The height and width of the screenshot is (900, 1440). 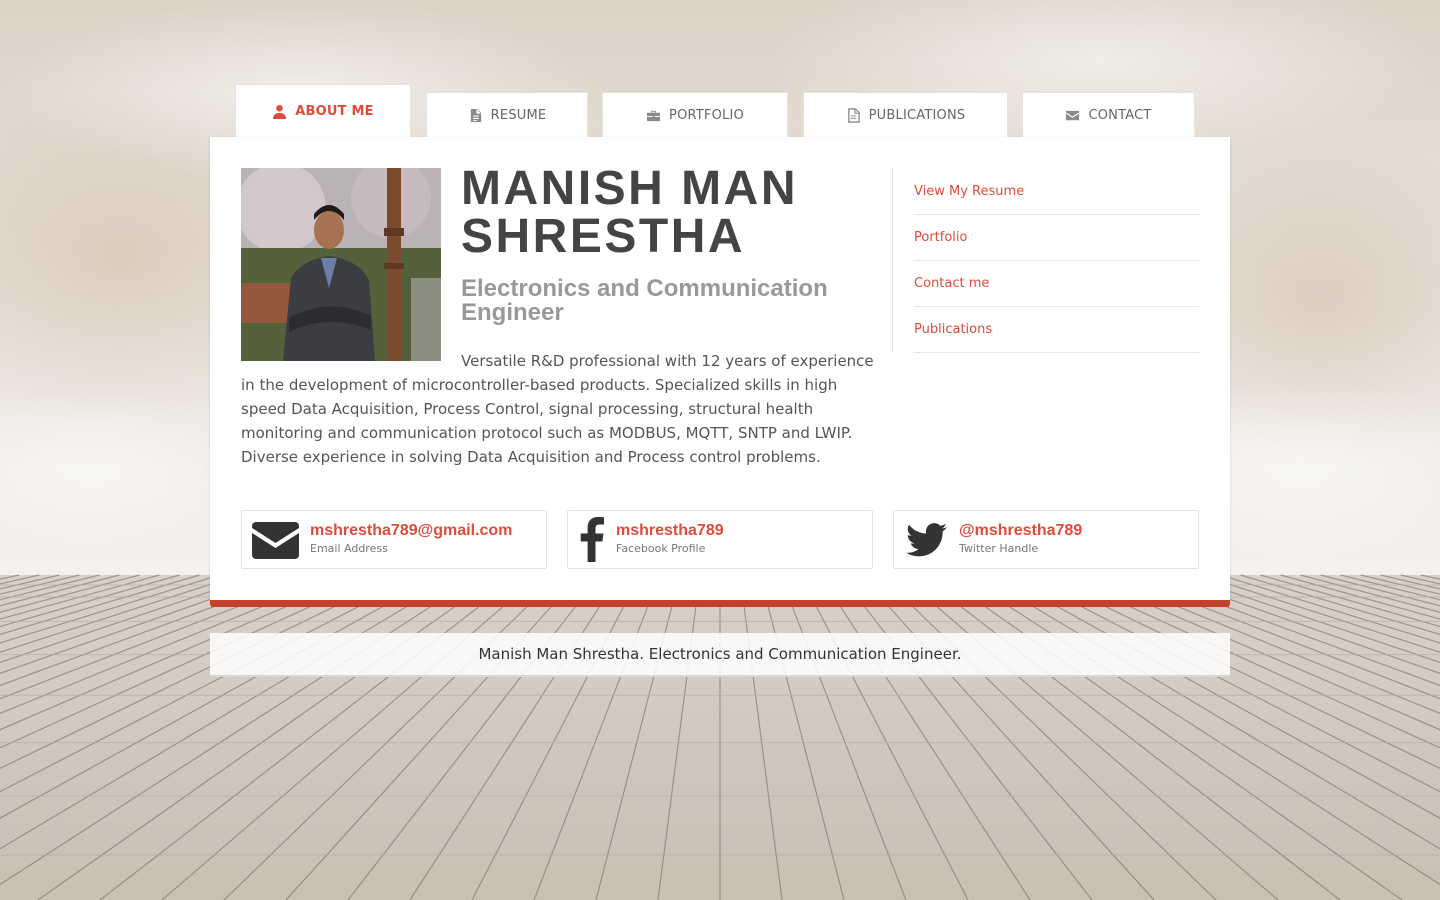 What do you see at coordinates (653, 115) in the screenshot?
I see `briefcase-icon` at bounding box center [653, 115].